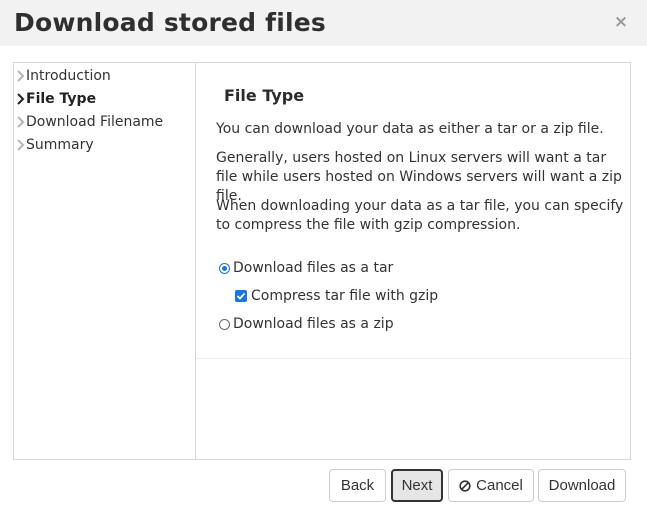 The image size is (647, 525). Describe the element at coordinates (104, 144) in the screenshot. I see `nav-item-summary: Summary` at that location.